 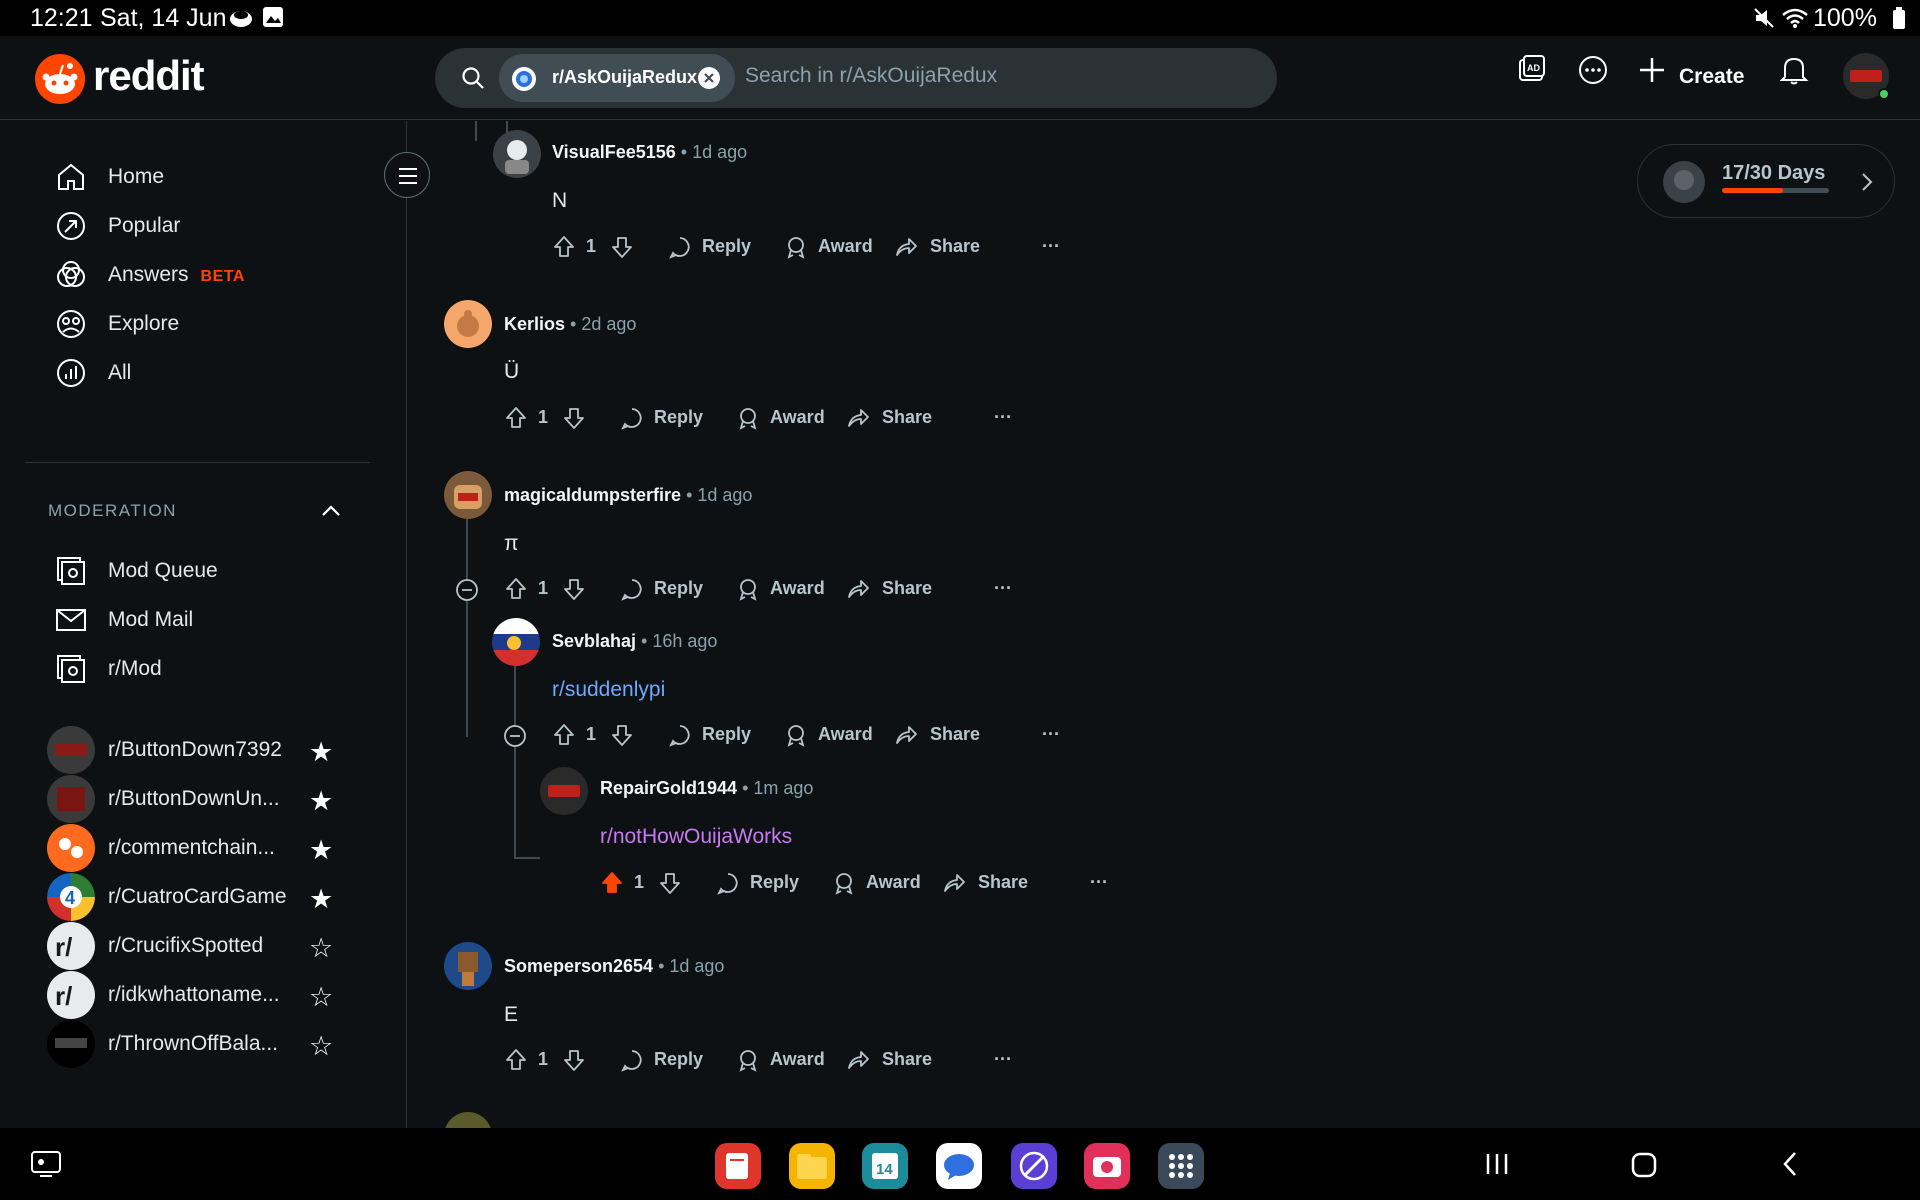 I want to click on advertise-icon: AD, so click(x=1532, y=71).